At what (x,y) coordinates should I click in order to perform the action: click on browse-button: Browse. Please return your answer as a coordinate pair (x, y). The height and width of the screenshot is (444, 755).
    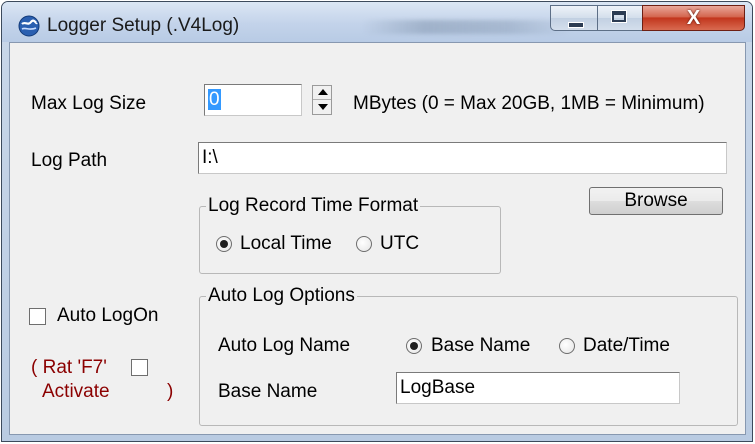
    Looking at the image, I should click on (656, 201).